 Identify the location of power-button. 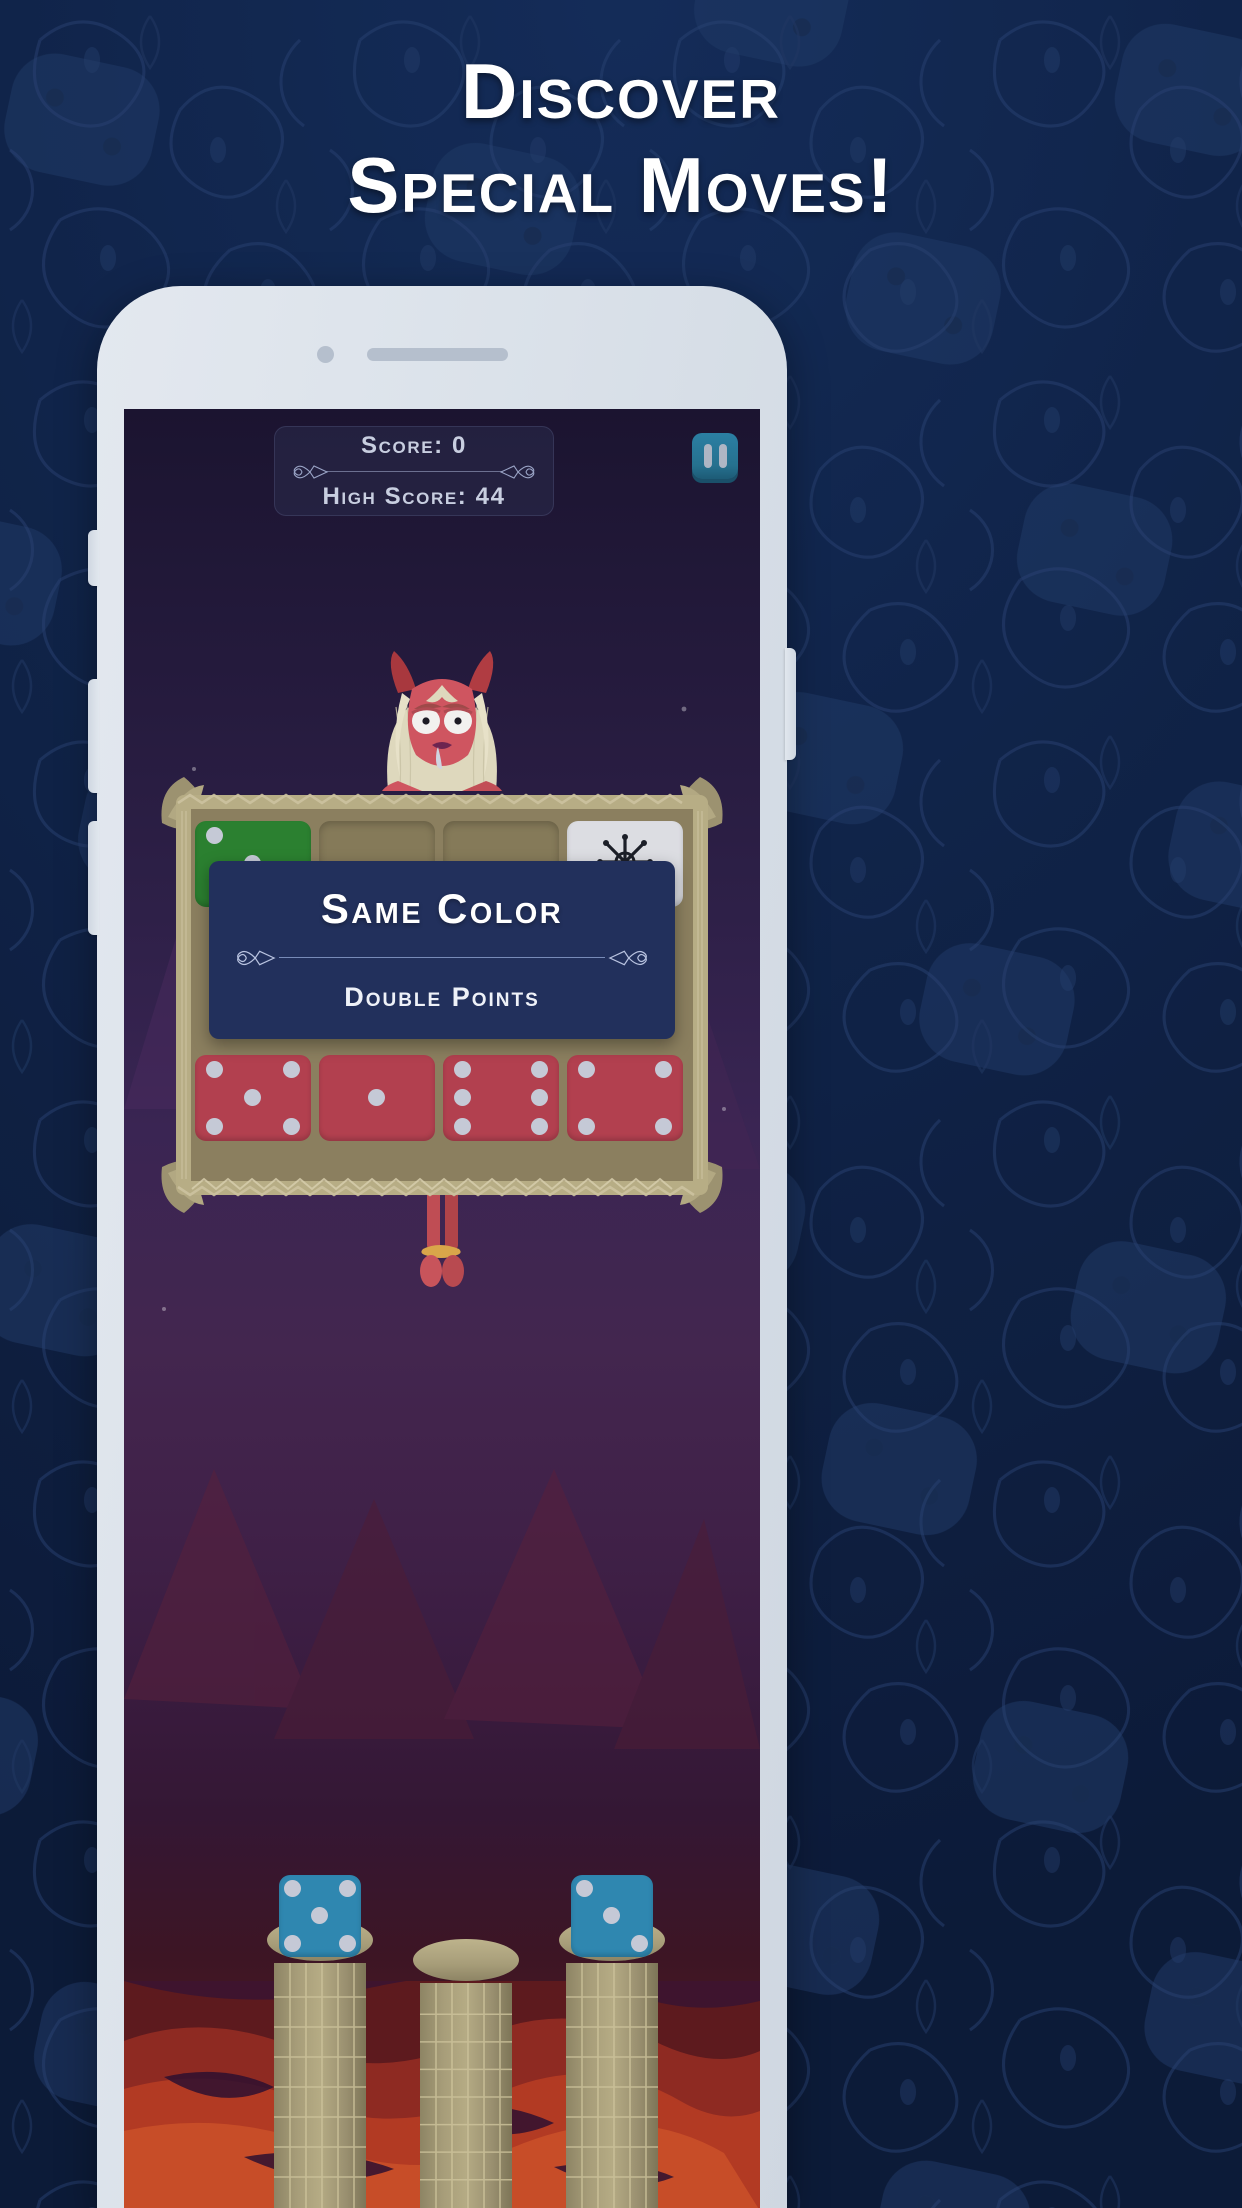
(790, 704).